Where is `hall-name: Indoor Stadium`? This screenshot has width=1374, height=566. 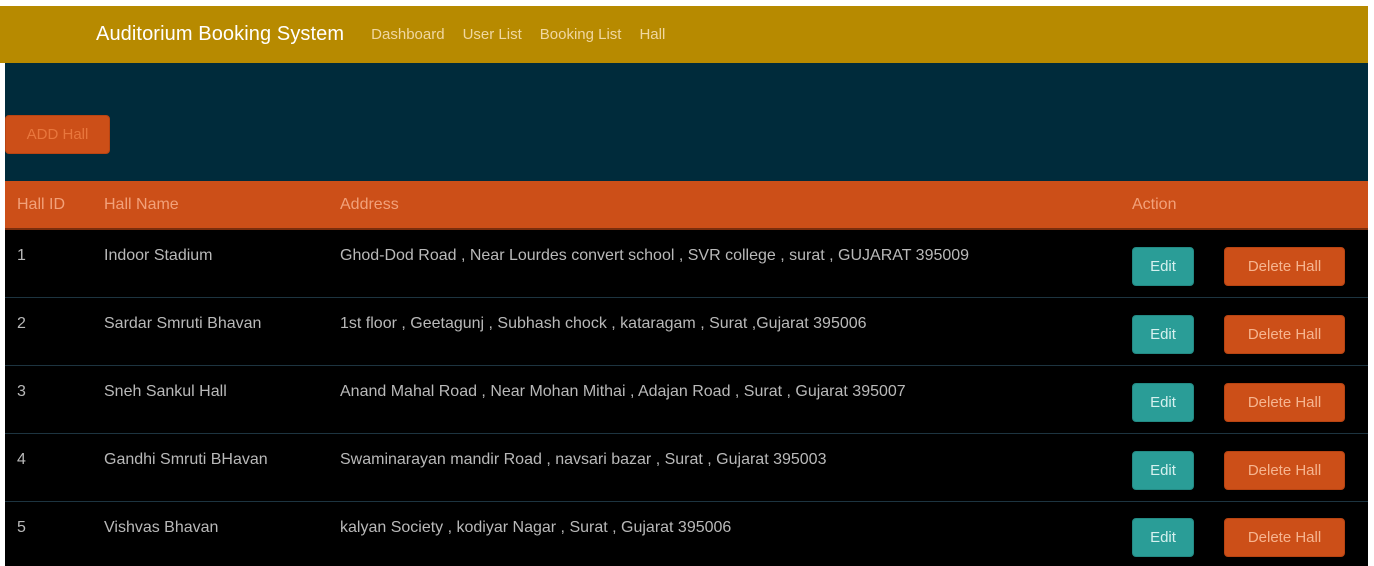
hall-name: Indoor Stadium is located at coordinates (216, 247).